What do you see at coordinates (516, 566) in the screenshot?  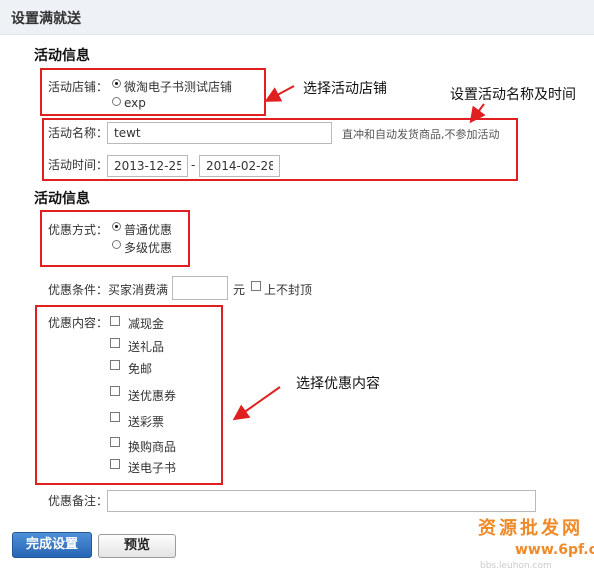 I see `watermark-sub: bbs.leuhon.com` at bounding box center [516, 566].